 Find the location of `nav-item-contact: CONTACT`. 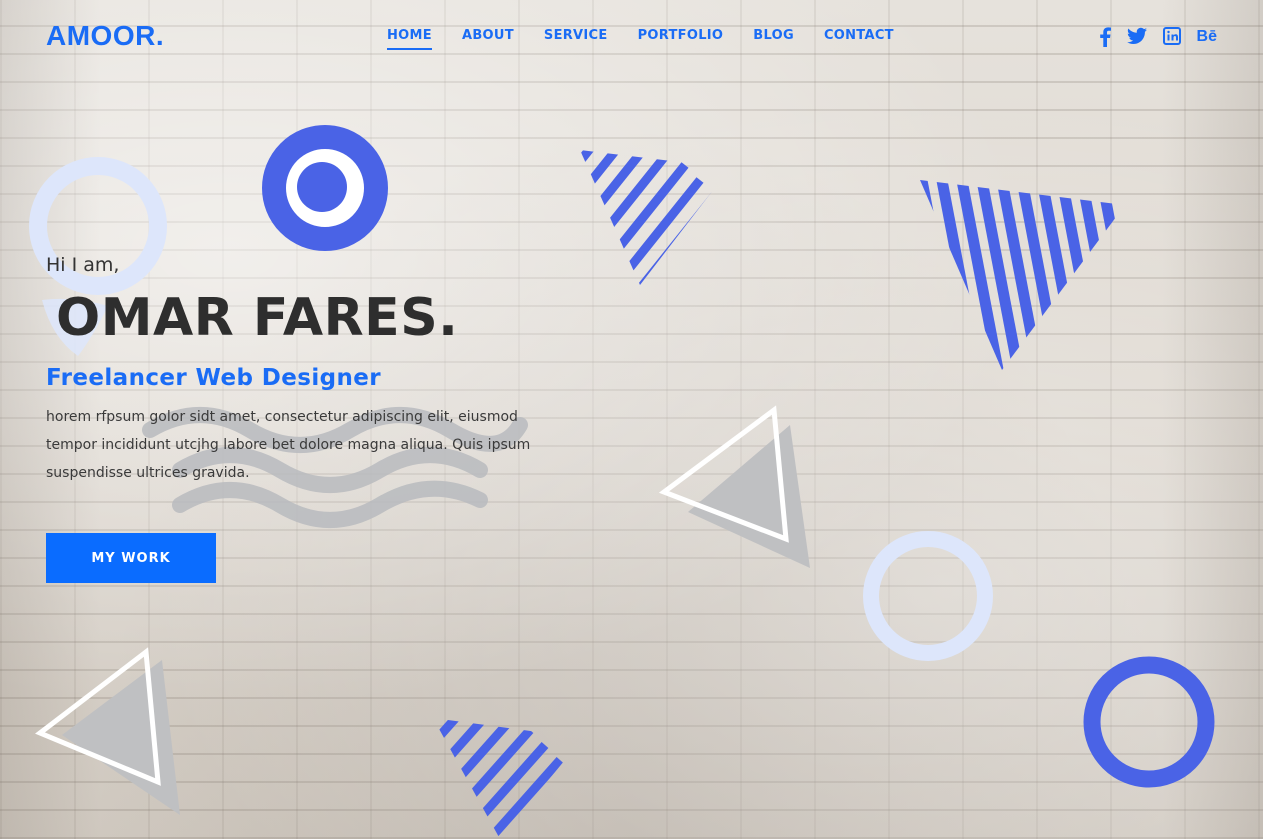

nav-item-contact: CONTACT is located at coordinates (859, 39).